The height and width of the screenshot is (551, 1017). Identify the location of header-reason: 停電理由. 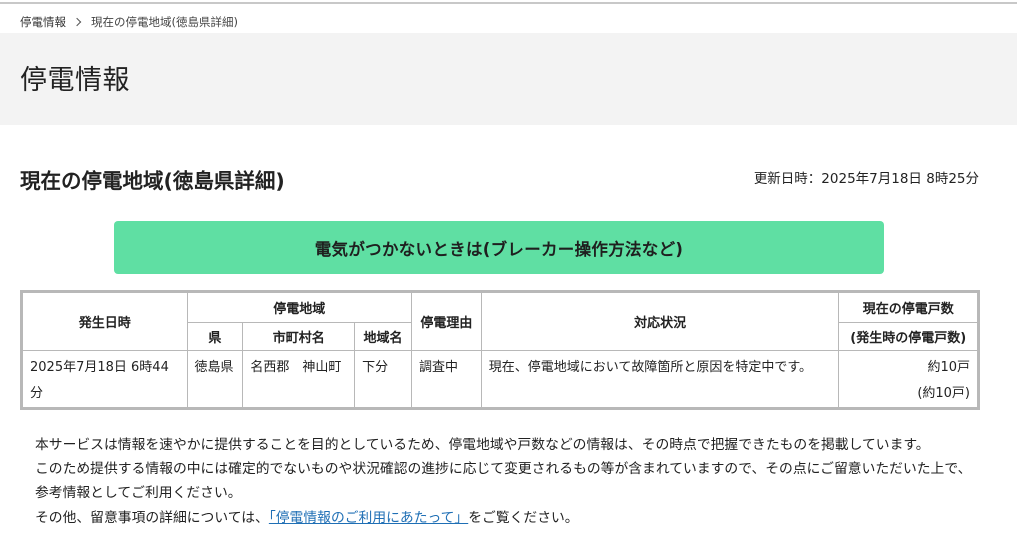
(446, 321).